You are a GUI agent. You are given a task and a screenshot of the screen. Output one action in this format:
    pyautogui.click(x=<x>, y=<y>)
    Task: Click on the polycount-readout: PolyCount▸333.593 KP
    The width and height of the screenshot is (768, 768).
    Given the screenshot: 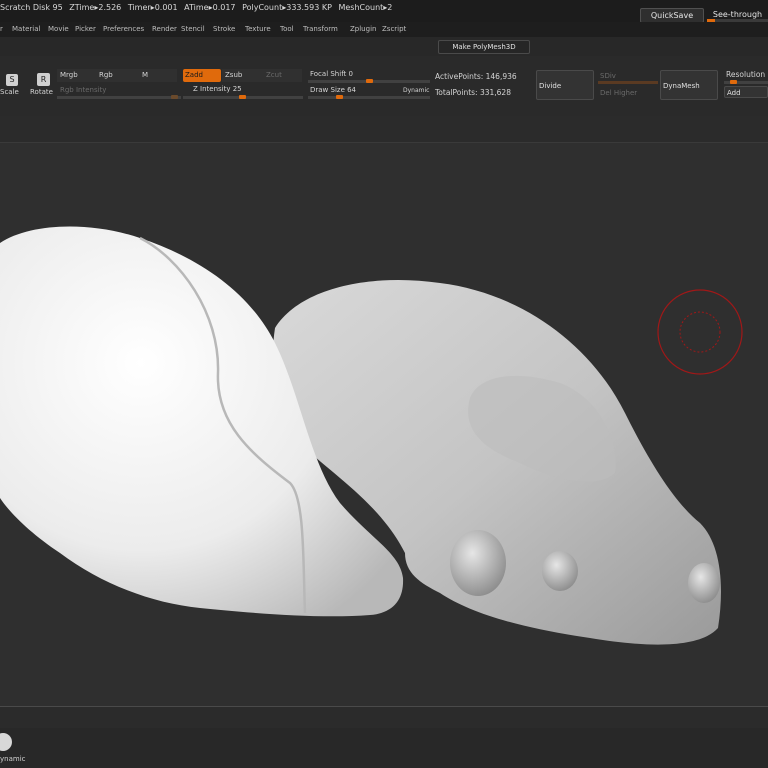 What is the action you would take?
    pyautogui.click(x=287, y=7)
    